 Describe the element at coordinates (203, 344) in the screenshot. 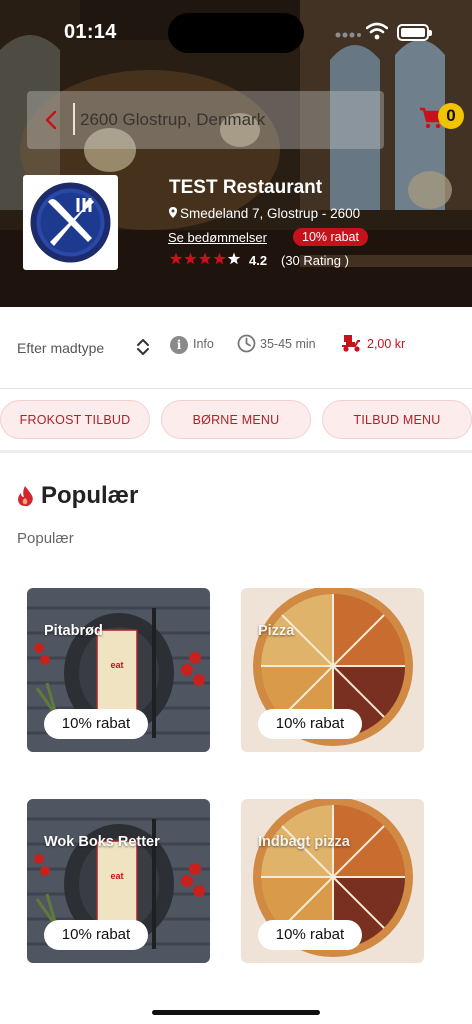

I see `info-button-label: Info` at that location.